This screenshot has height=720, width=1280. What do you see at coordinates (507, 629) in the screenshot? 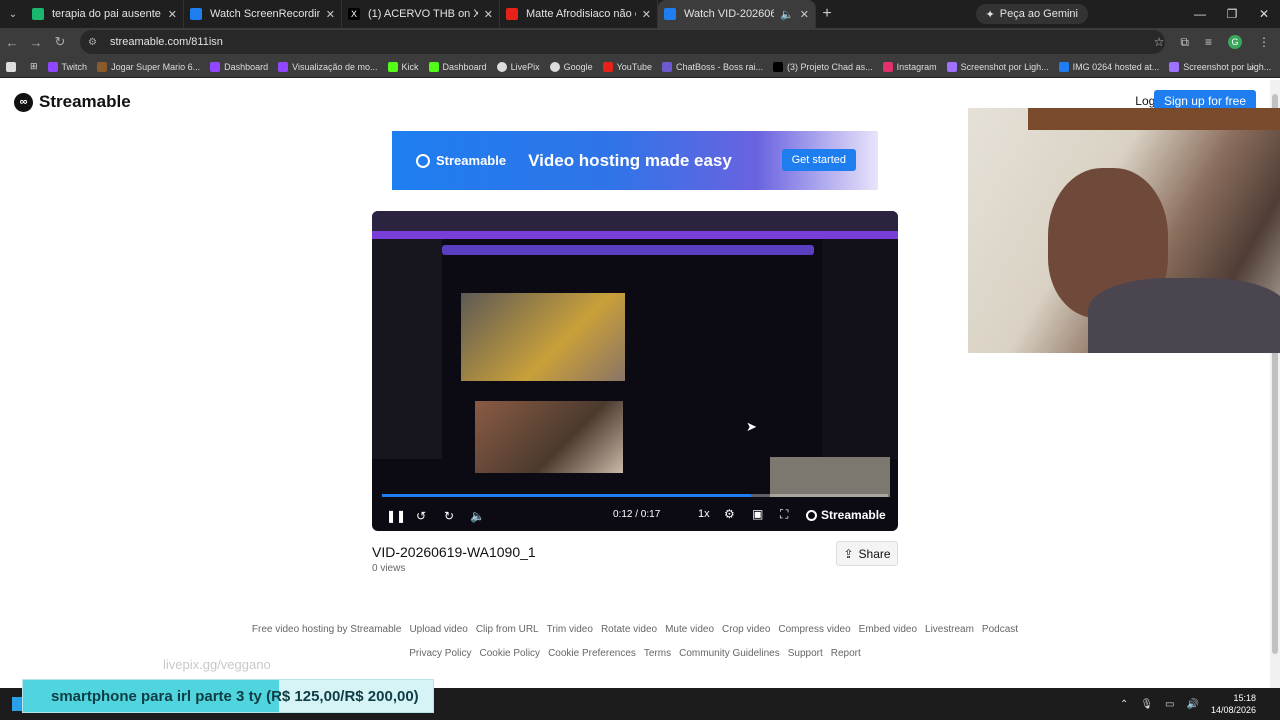
I see `footer-link: Clip from URL` at bounding box center [507, 629].